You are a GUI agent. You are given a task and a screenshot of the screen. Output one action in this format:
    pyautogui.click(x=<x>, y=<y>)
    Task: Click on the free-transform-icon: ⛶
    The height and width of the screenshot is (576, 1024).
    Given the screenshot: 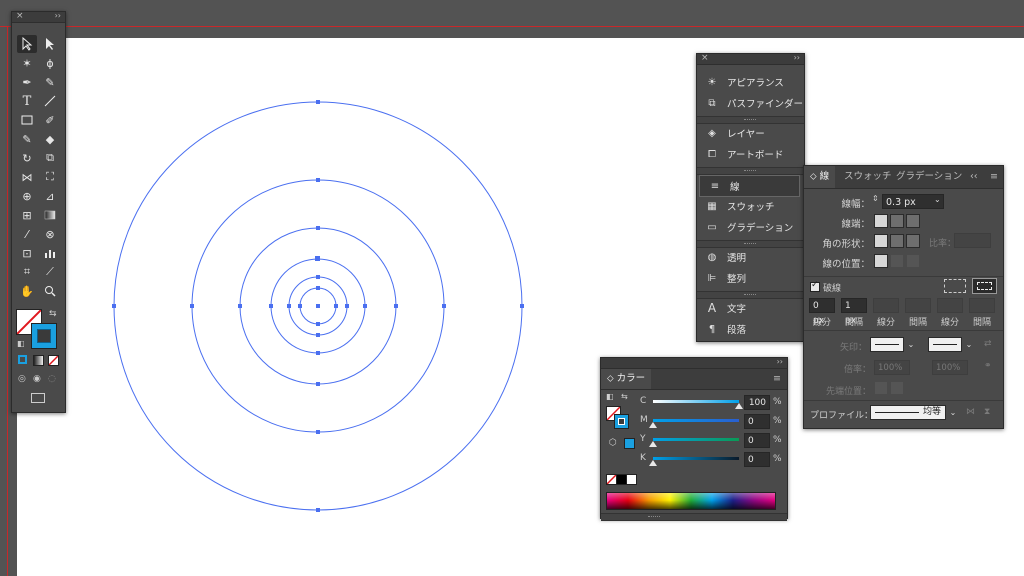 What is the action you would take?
    pyautogui.click(x=50, y=177)
    